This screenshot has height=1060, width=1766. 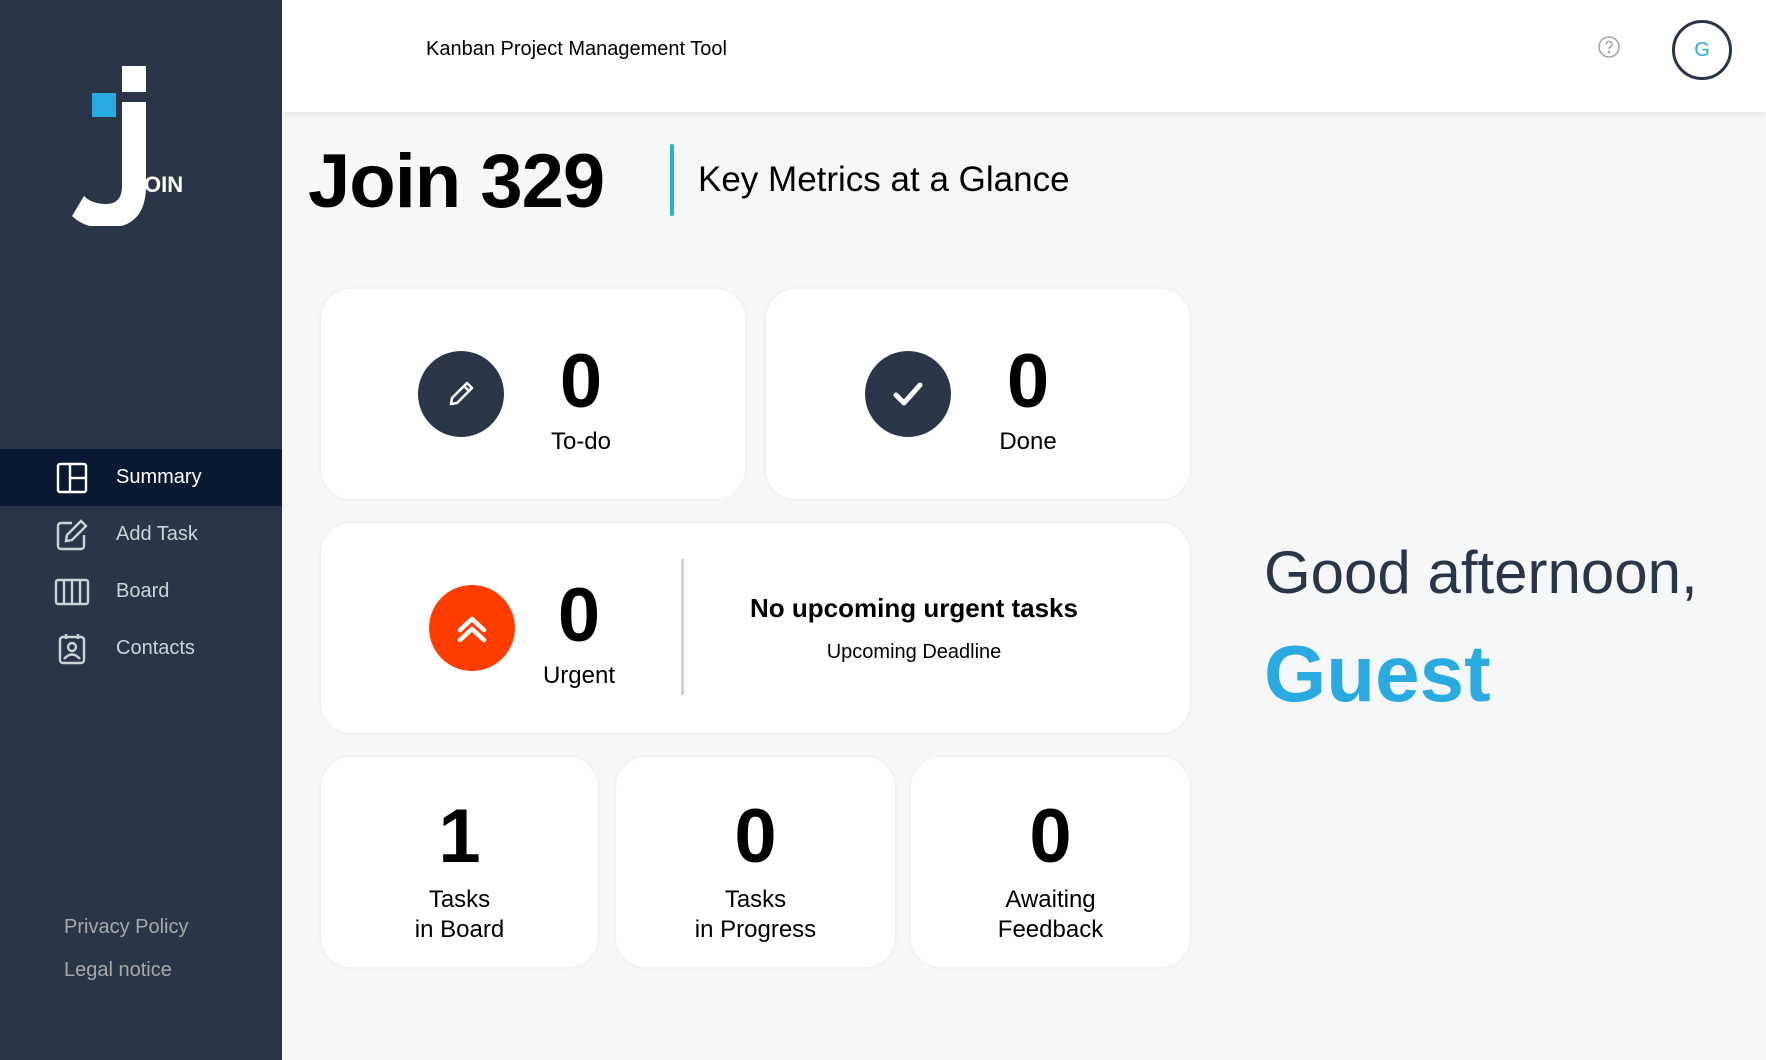 What do you see at coordinates (579, 615) in the screenshot?
I see `urgent-count: 0` at bounding box center [579, 615].